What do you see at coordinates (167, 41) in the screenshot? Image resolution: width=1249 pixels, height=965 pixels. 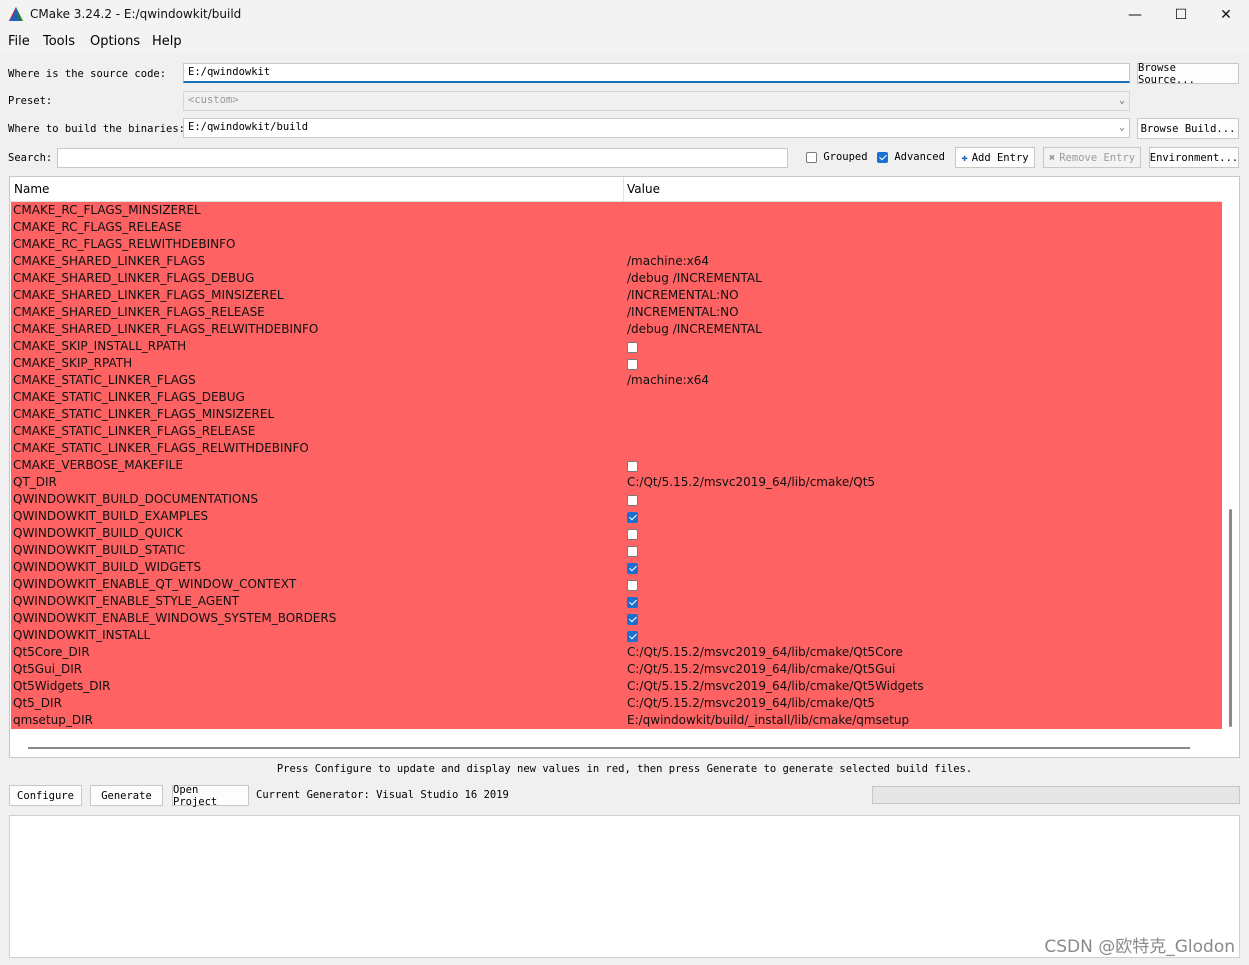 I see `menu-help: Help` at bounding box center [167, 41].